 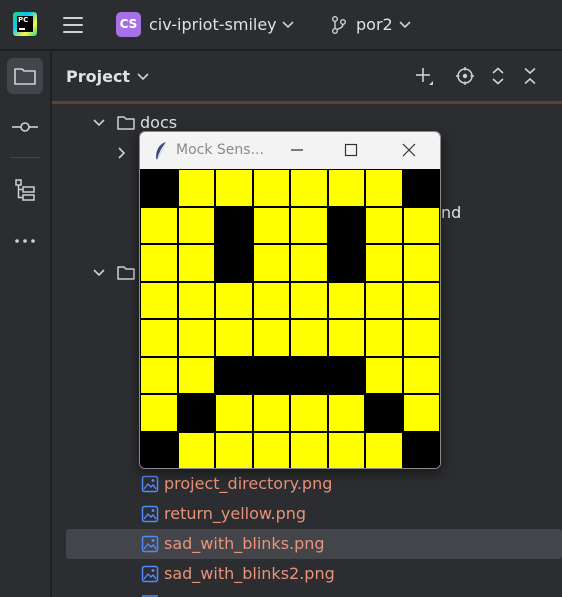 I want to click on tool-window-strip, so click(x=25, y=324).